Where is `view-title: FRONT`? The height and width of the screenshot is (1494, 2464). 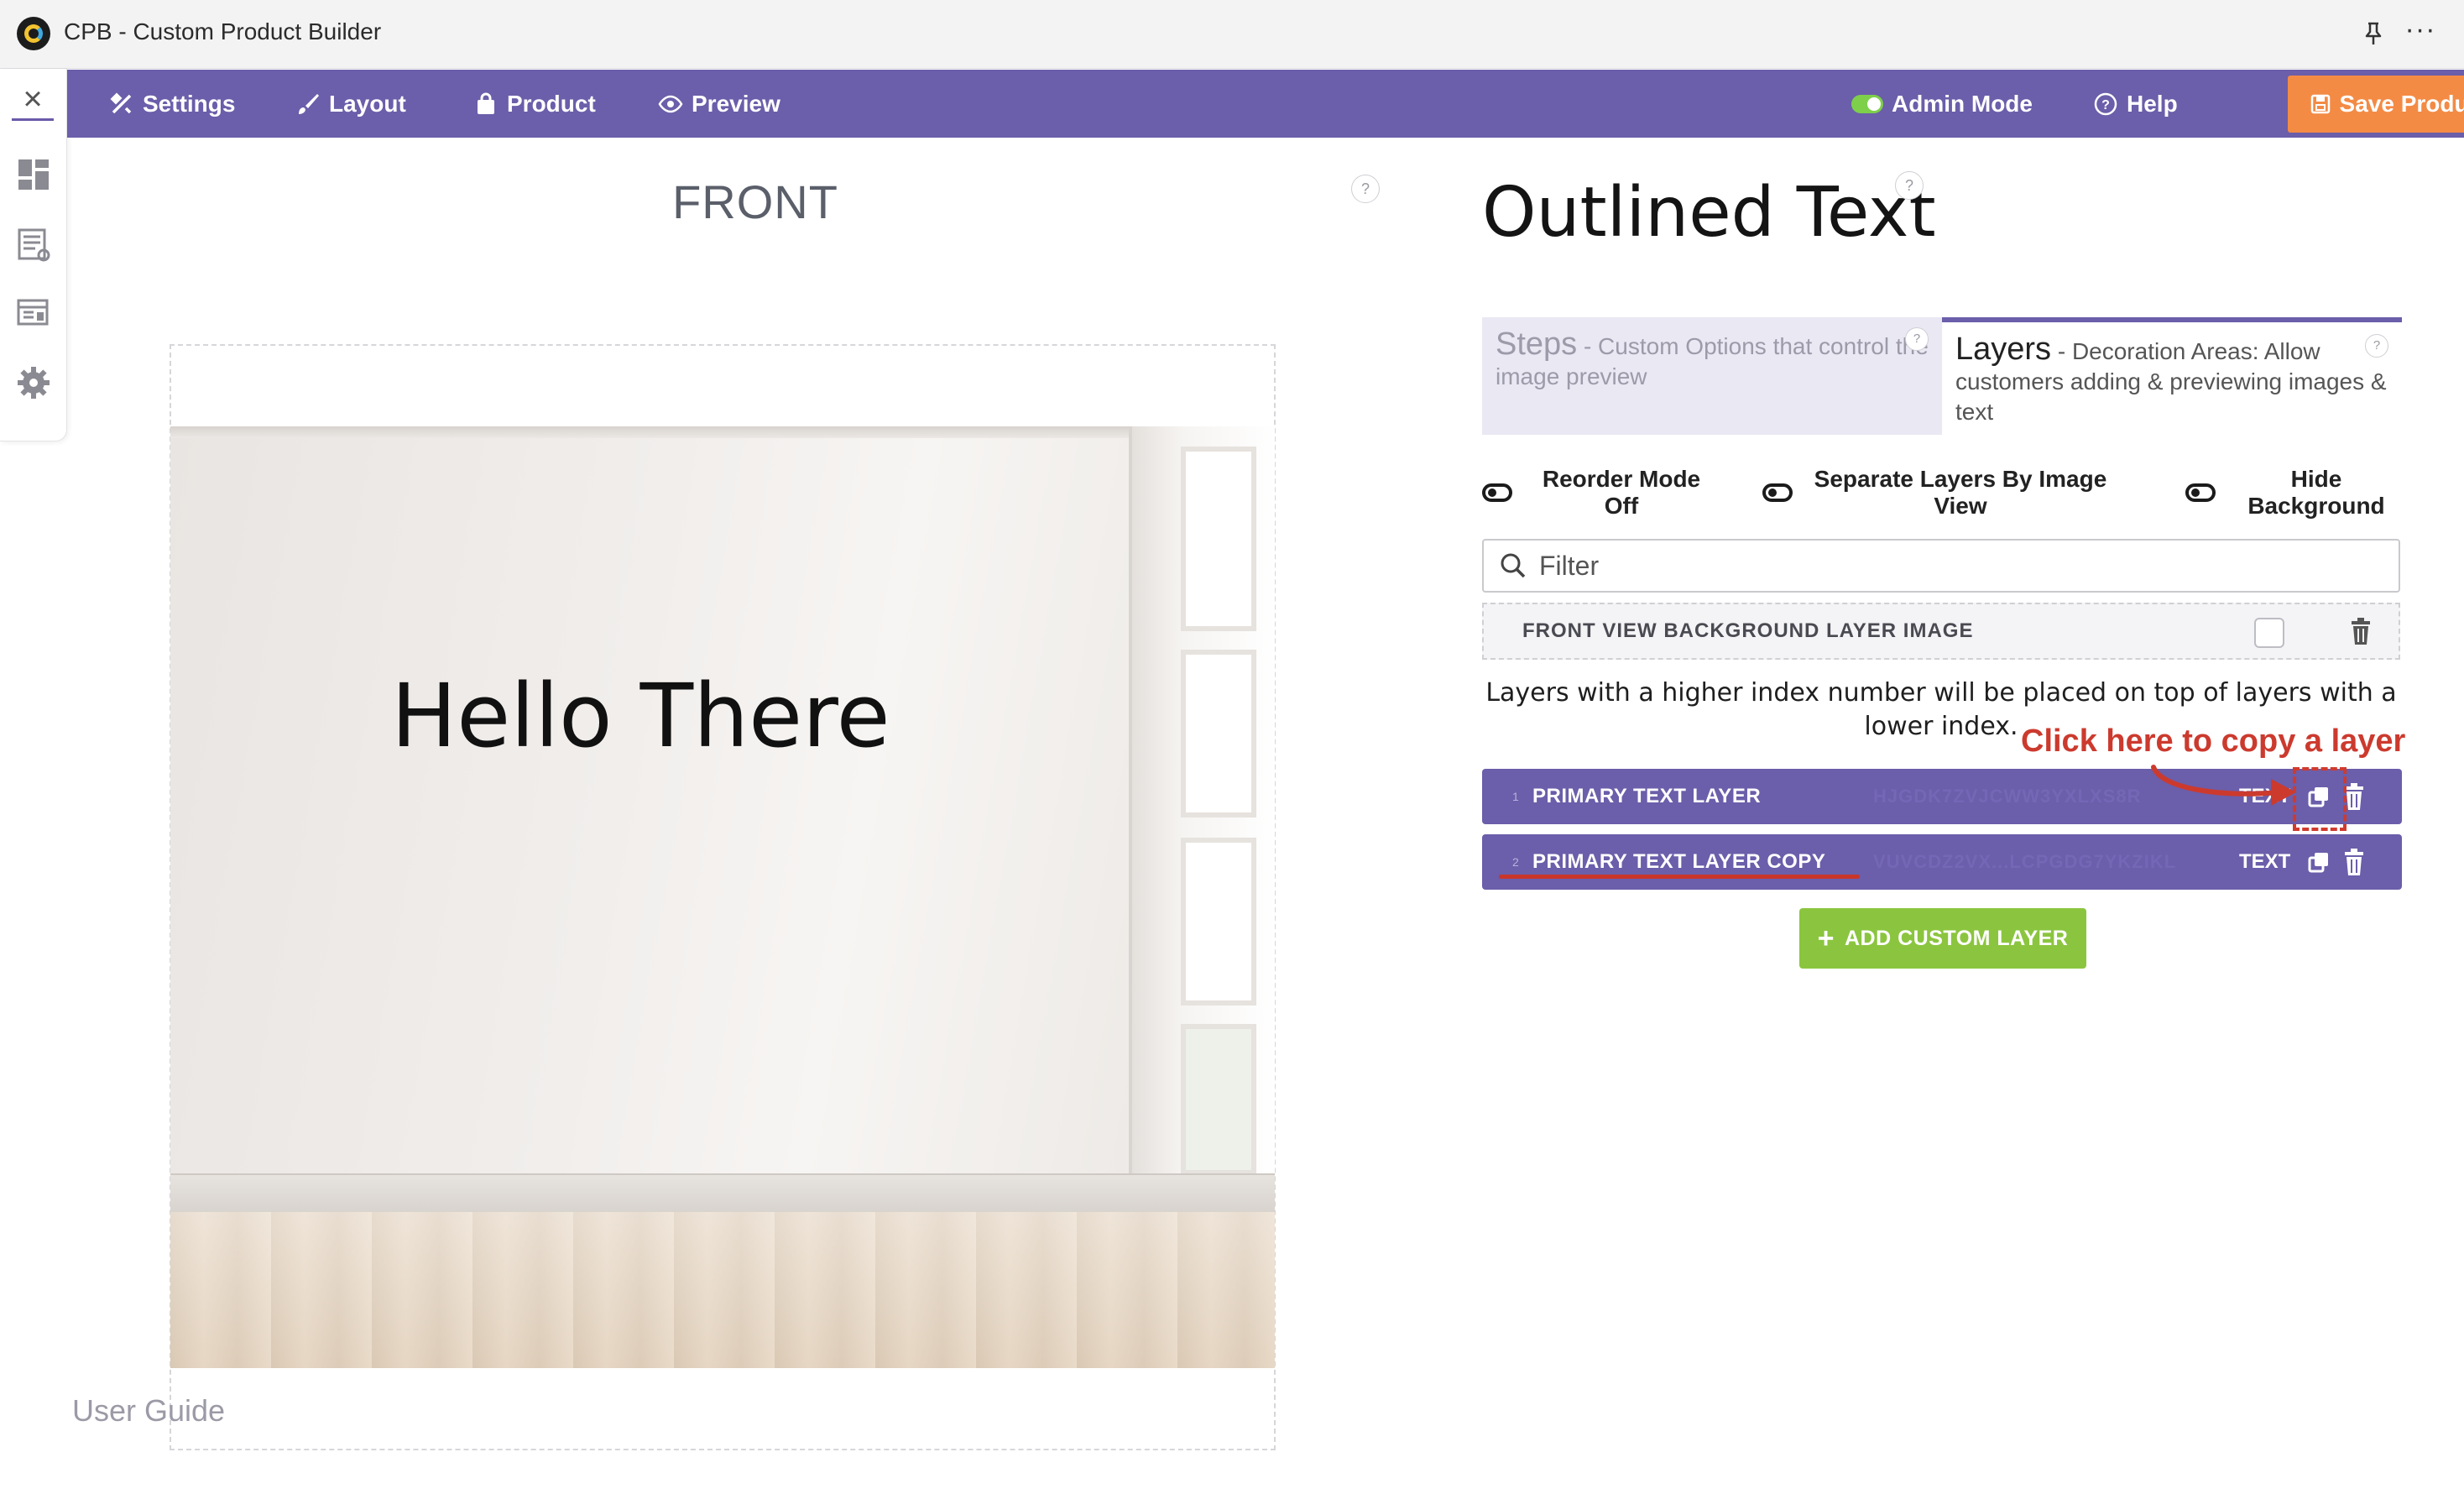 view-title: FRONT is located at coordinates (755, 201).